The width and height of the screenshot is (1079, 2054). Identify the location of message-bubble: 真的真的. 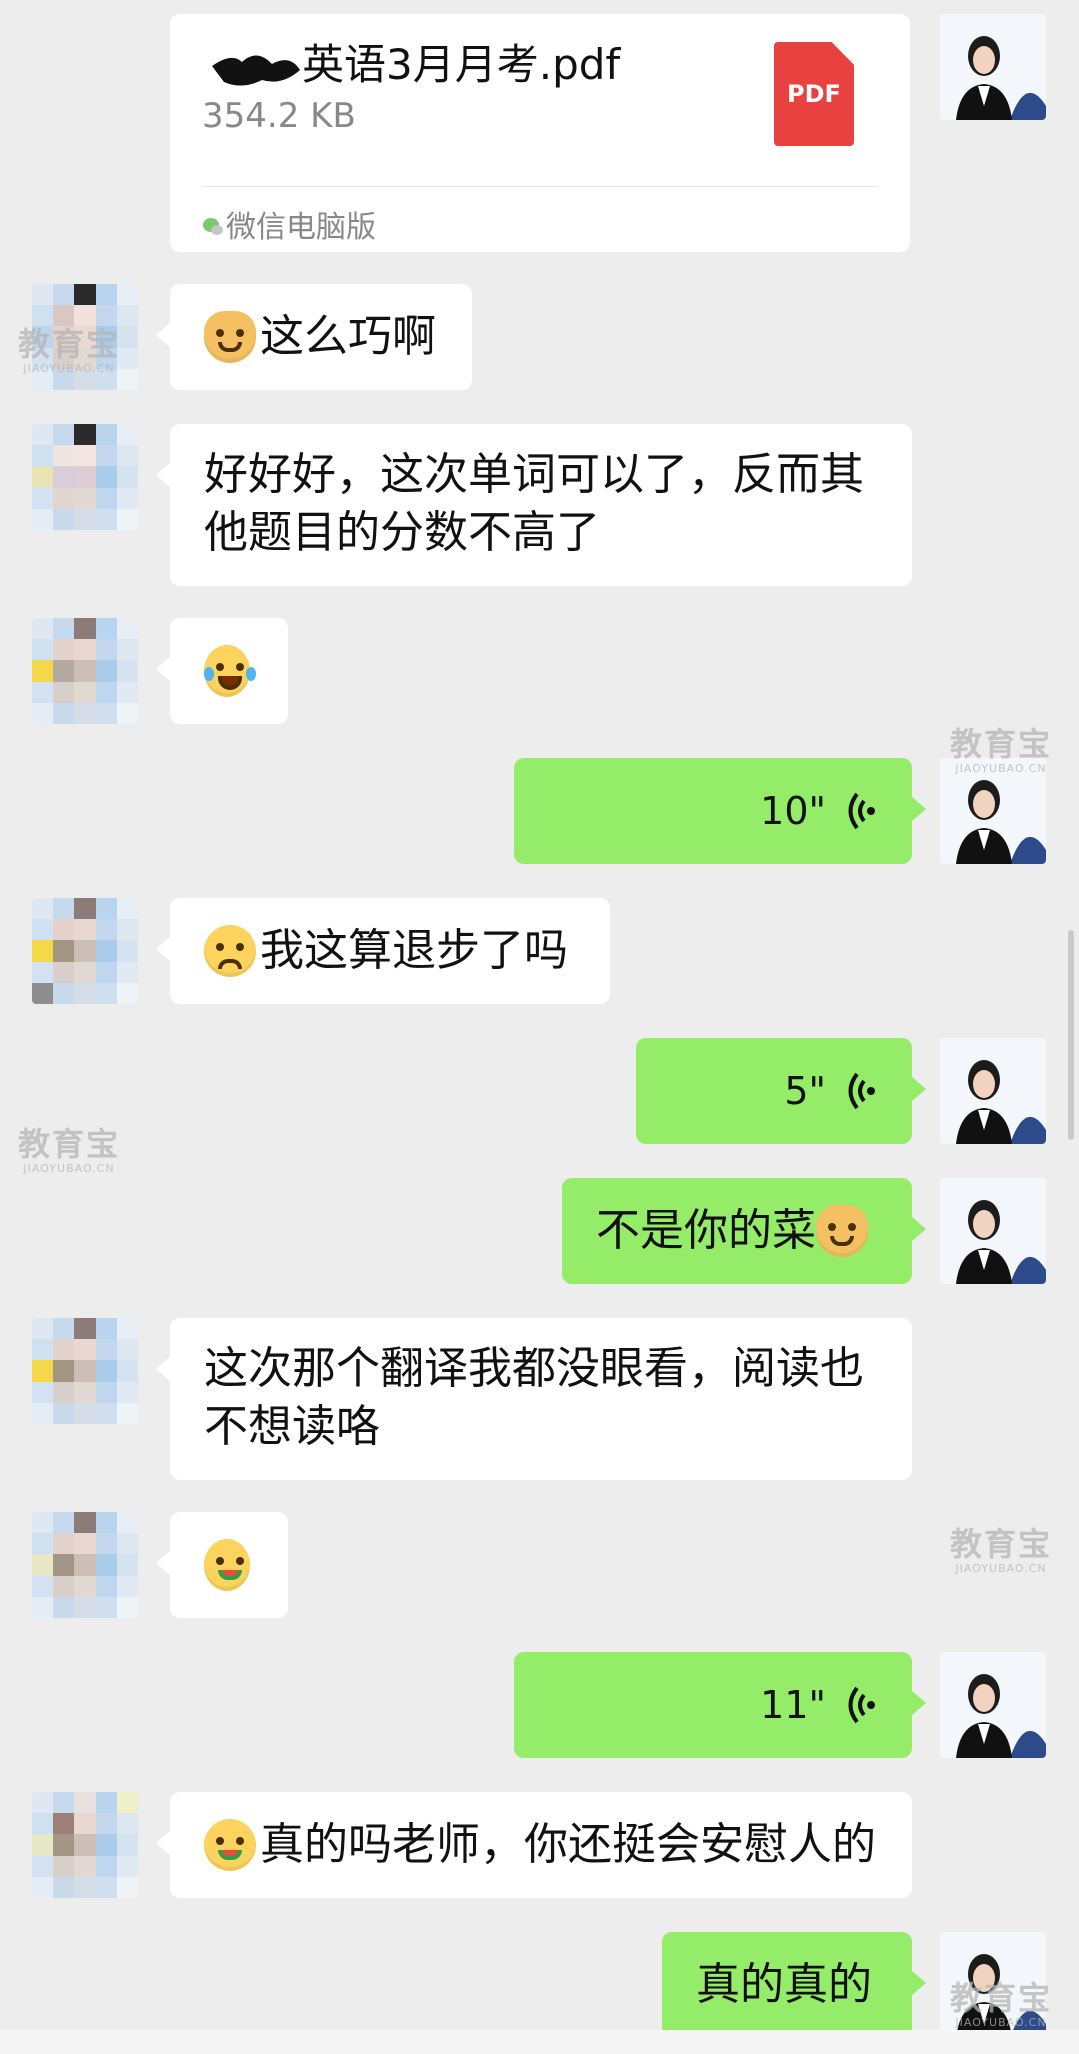
(794, 1985).